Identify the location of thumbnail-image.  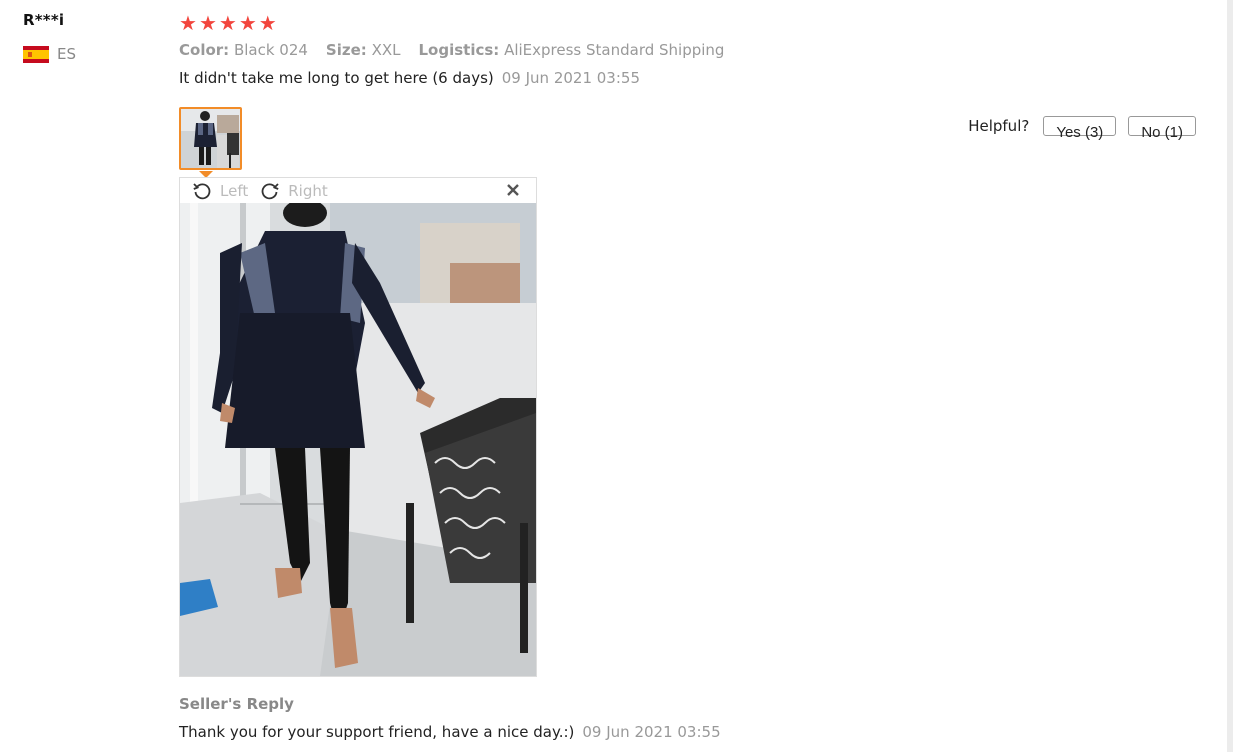
(210, 138).